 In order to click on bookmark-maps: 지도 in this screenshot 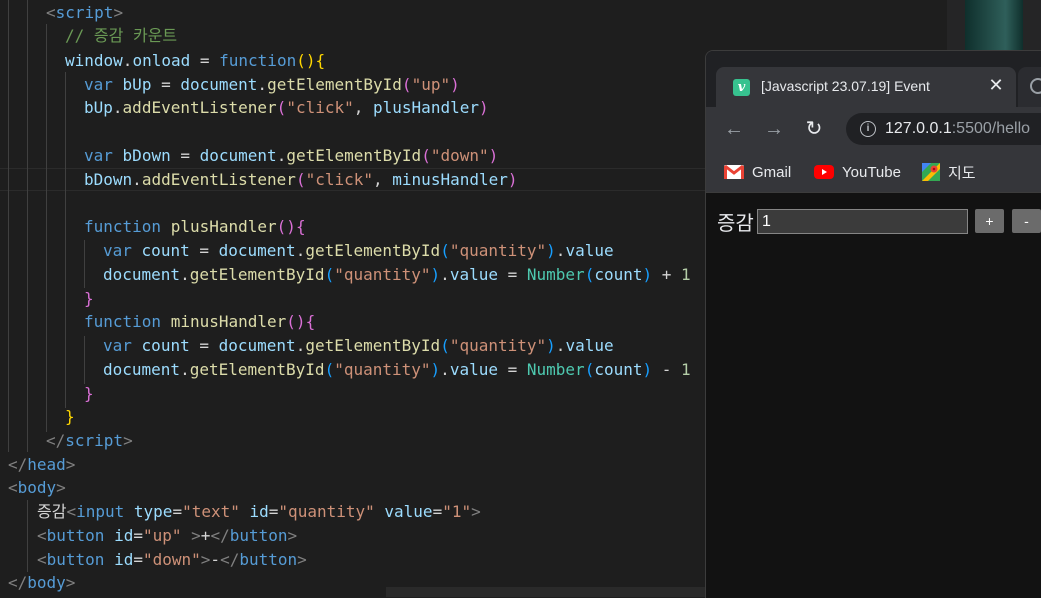, I will do `click(949, 172)`.